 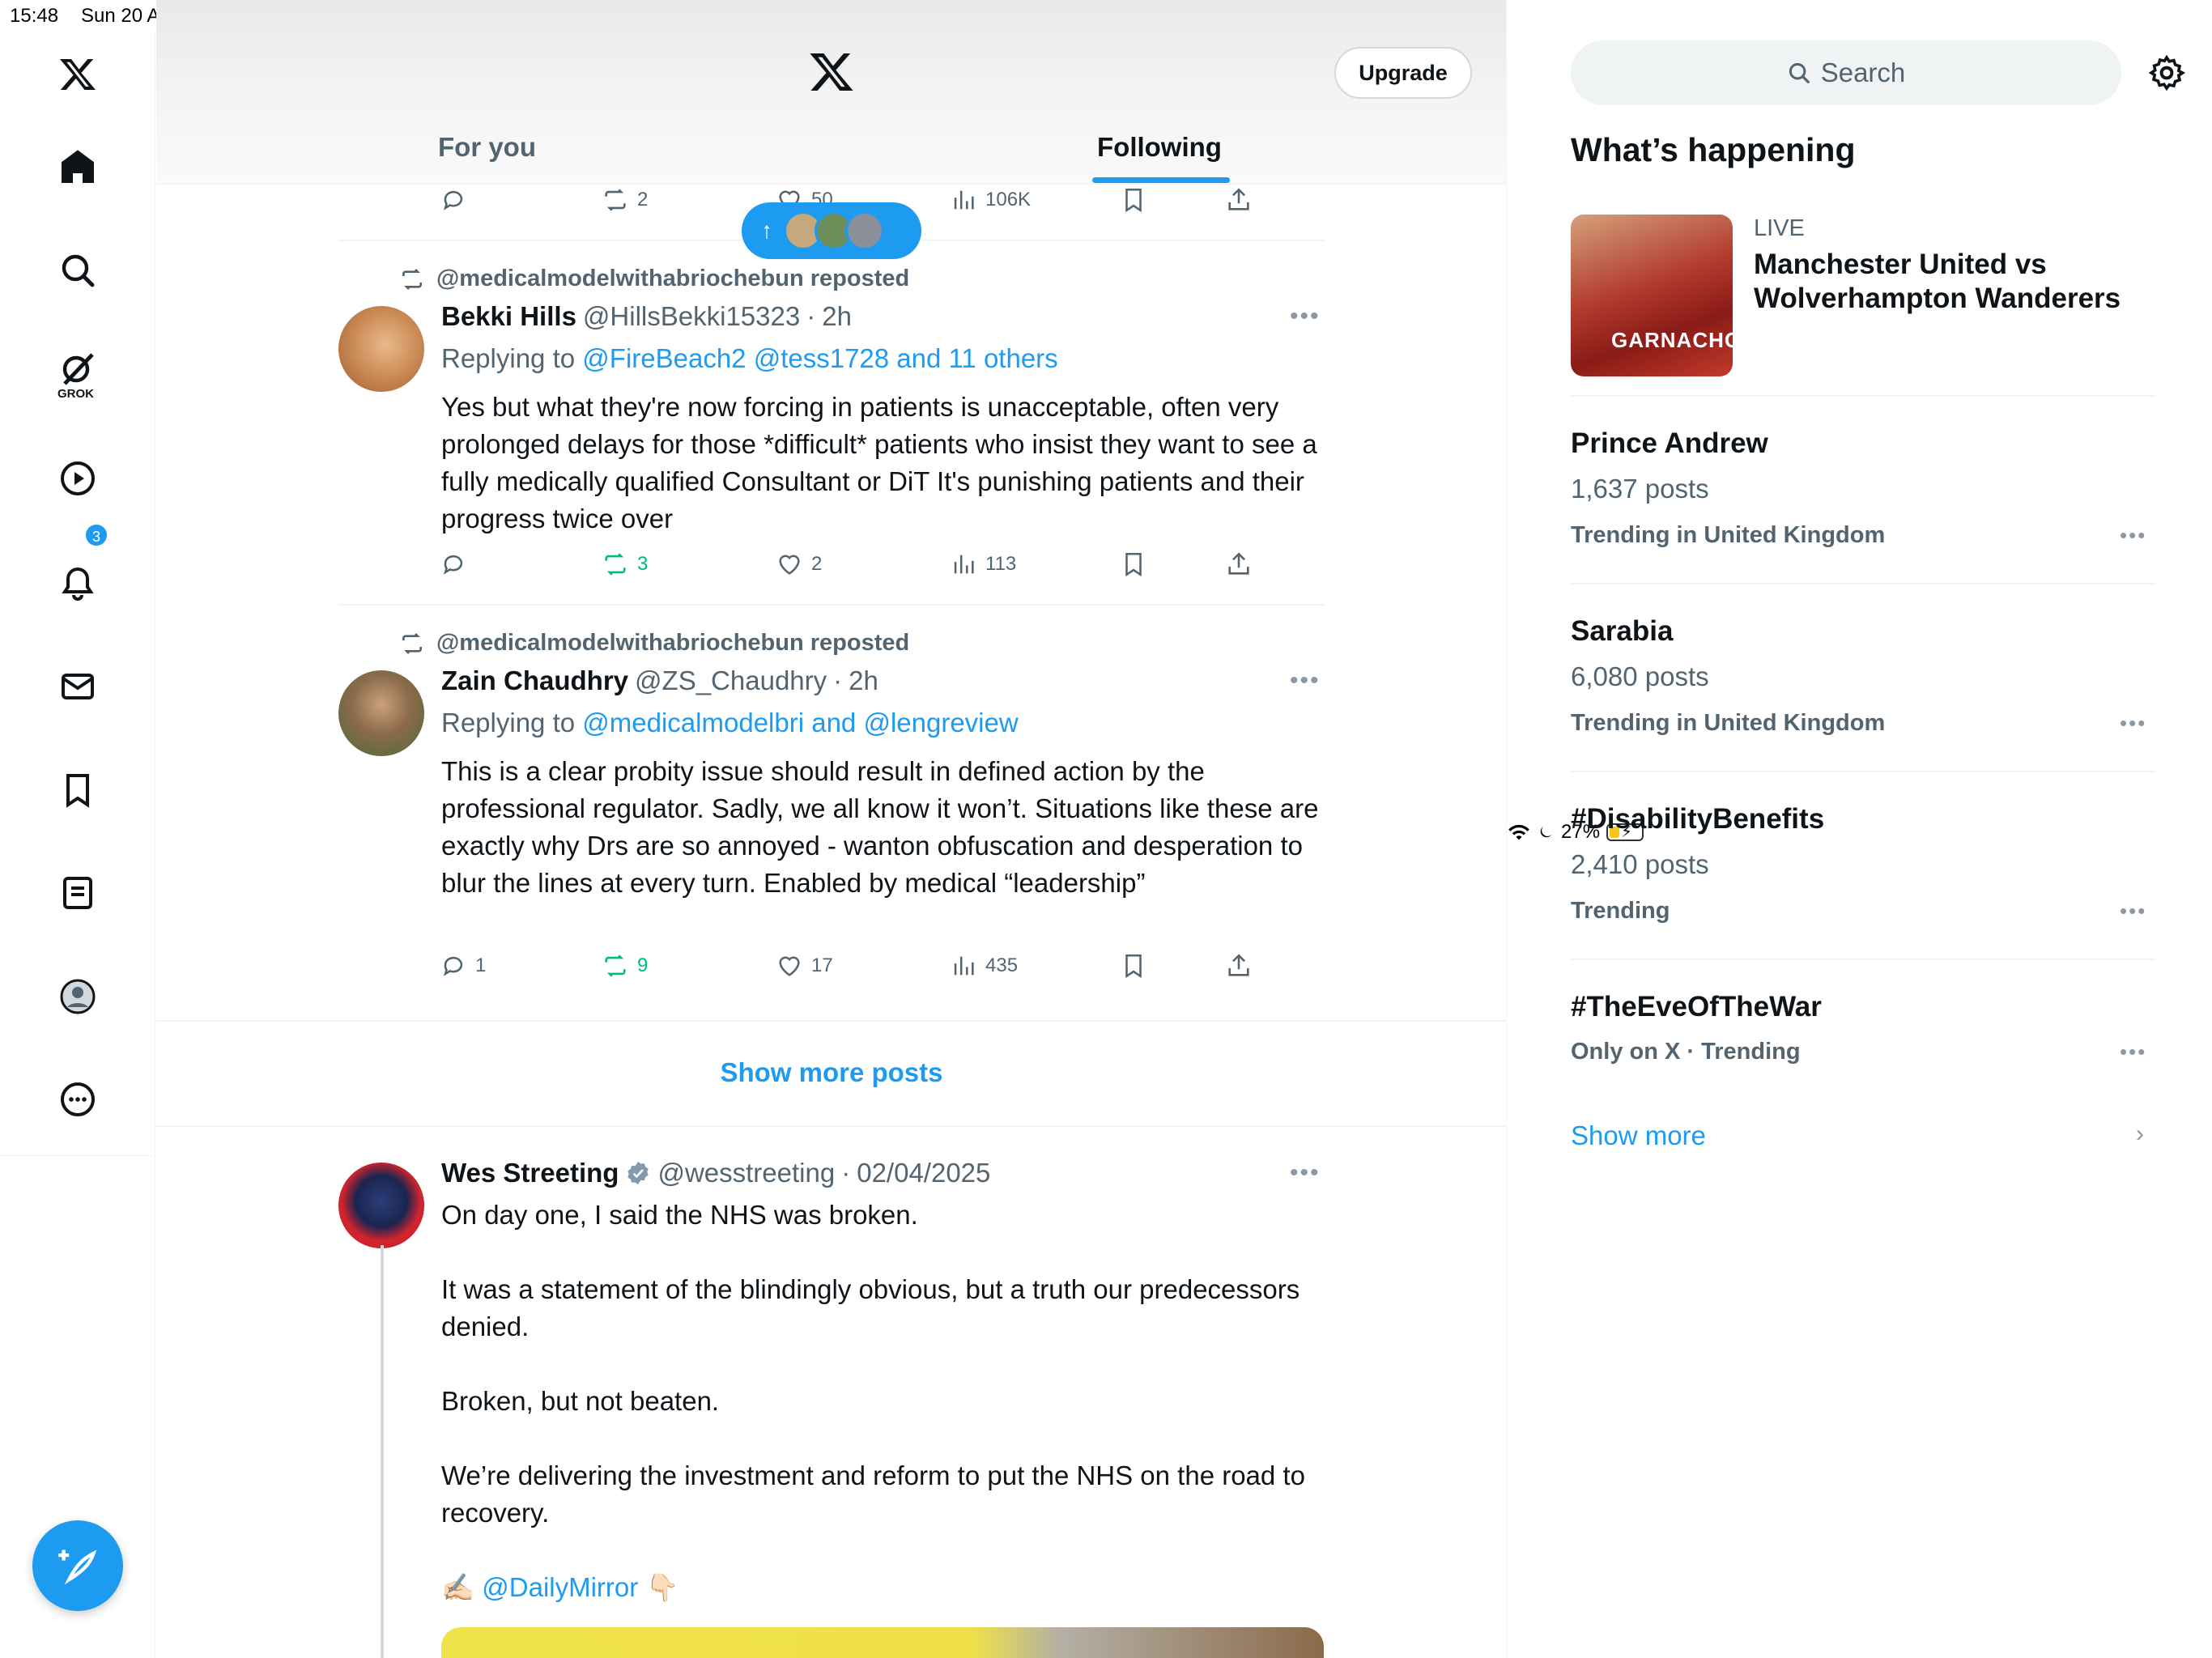 I want to click on bookmarks-icon, so click(x=78, y=790).